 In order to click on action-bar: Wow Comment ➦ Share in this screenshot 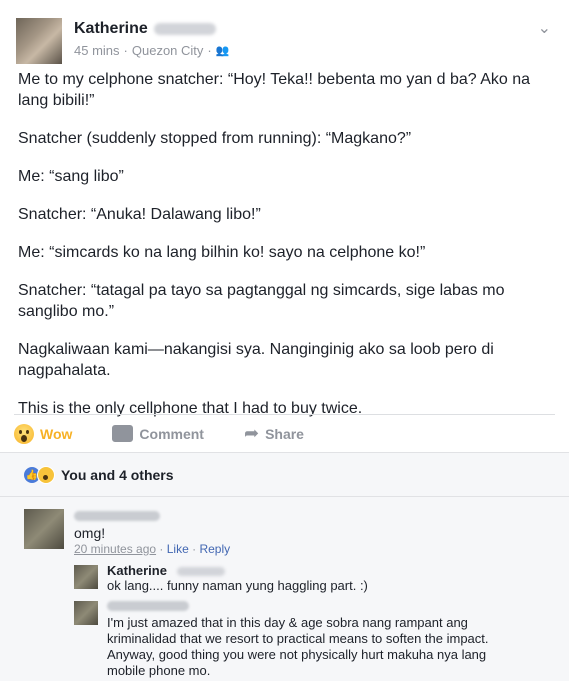, I will do `click(179, 433)`.